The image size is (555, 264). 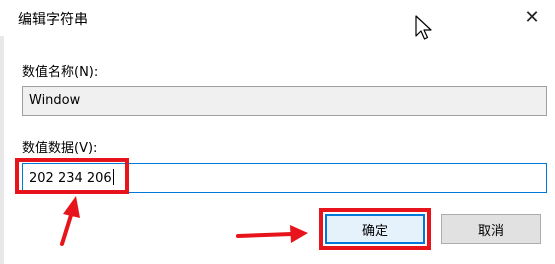 I want to click on right-arrow-icon, so click(x=272, y=234).